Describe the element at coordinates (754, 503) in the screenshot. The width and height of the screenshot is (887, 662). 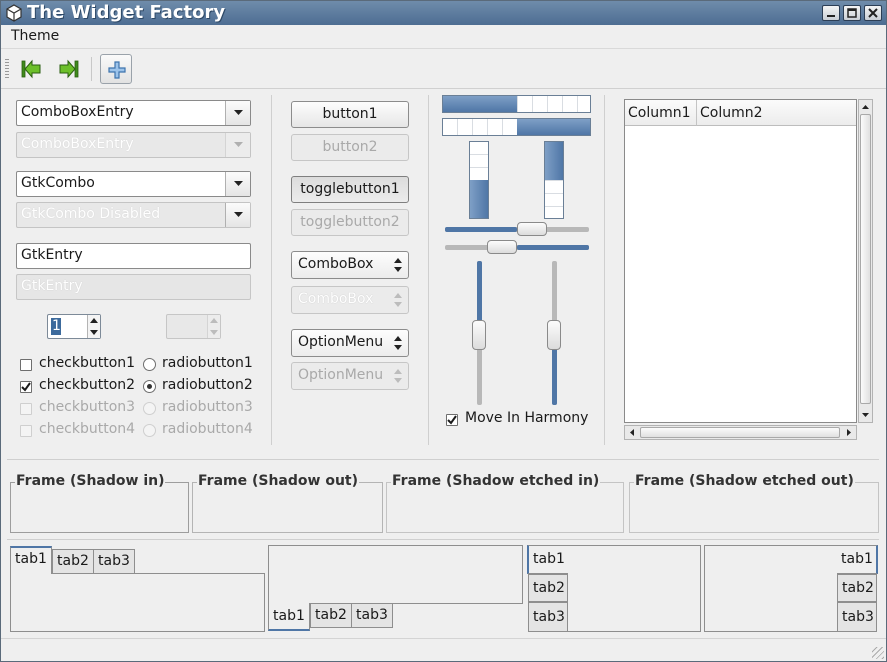
I see `frame-shadow-etched-out: Frame (Shadow etched out)` at that location.